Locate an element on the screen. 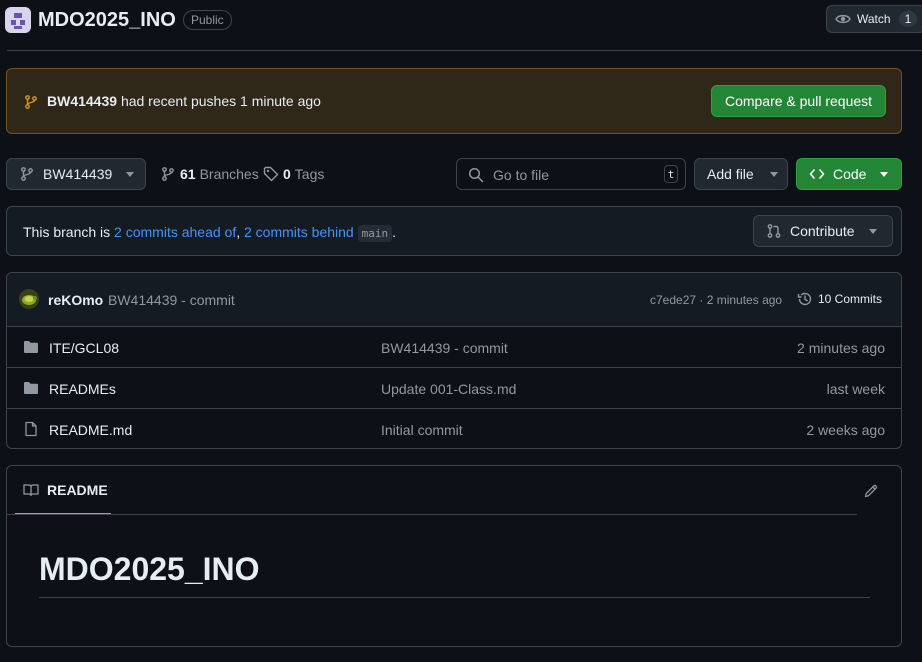  search-icon is located at coordinates (476, 175).